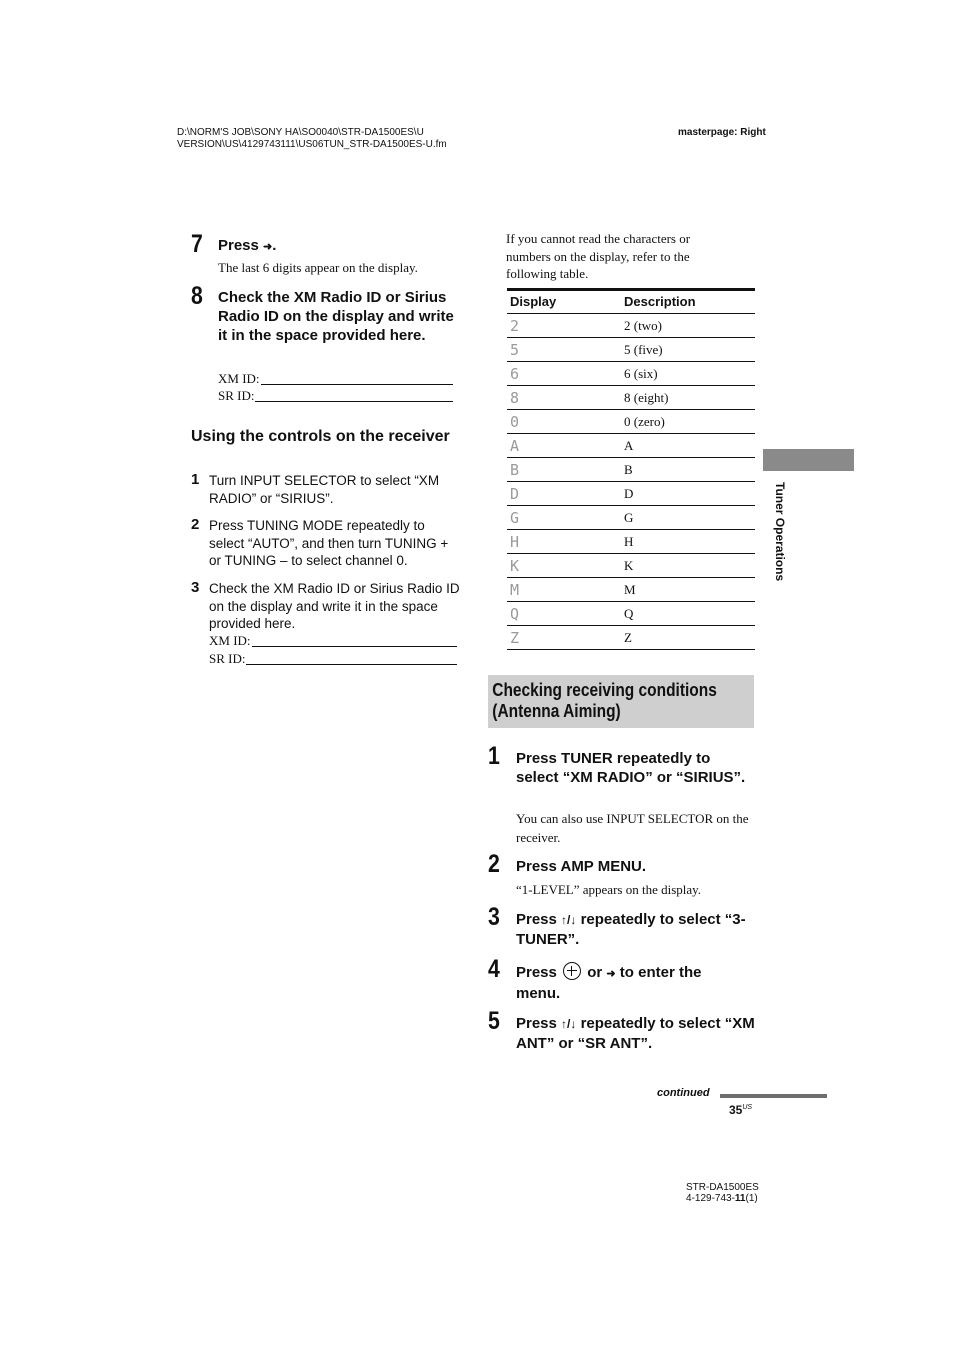 The width and height of the screenshot is (954, 1350). I want to click on display-description: 8 (eight), so click(688, 397).